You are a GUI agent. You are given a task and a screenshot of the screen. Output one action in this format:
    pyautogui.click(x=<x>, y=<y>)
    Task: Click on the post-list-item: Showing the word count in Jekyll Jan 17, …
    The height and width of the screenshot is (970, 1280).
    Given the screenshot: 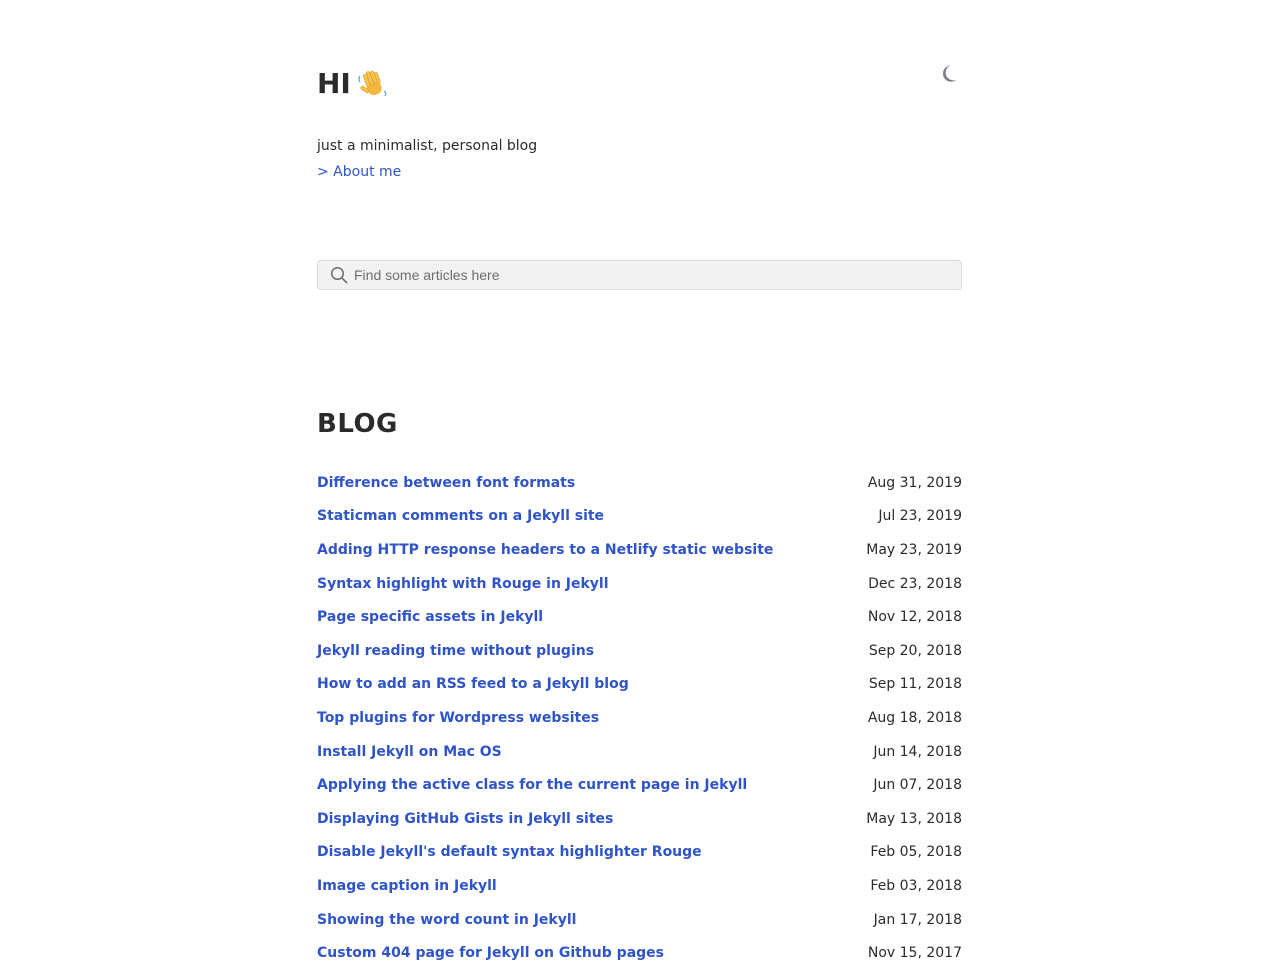 What is the action you would take?
    pyautogui.click(x=639, y=920)
    